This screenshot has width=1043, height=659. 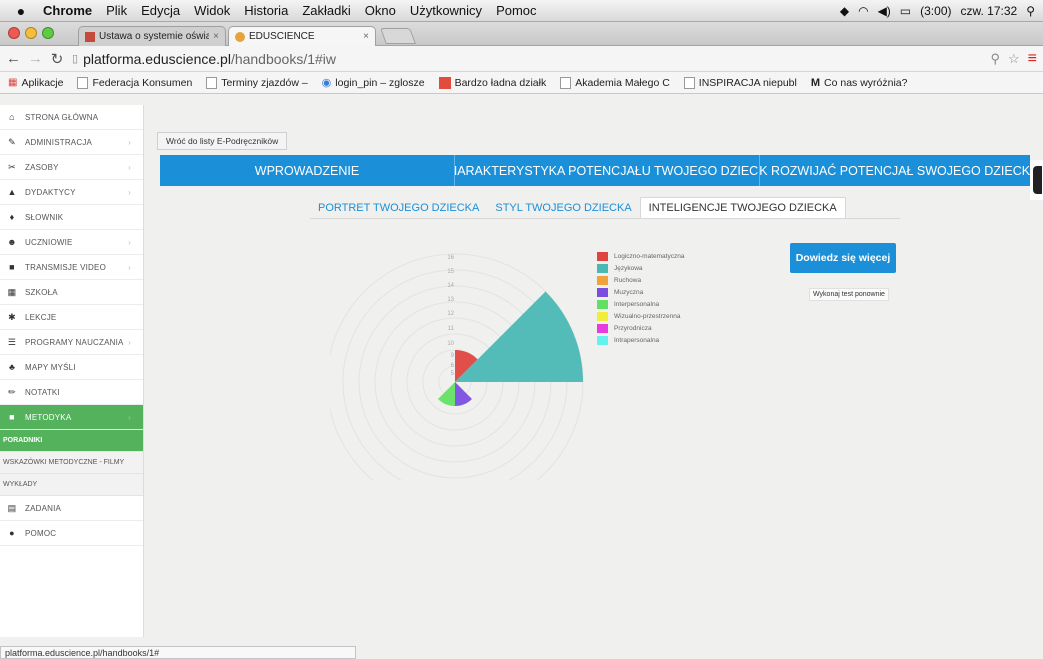 I want to click on clock: czw. 17:32, so click(x=989, y=11).